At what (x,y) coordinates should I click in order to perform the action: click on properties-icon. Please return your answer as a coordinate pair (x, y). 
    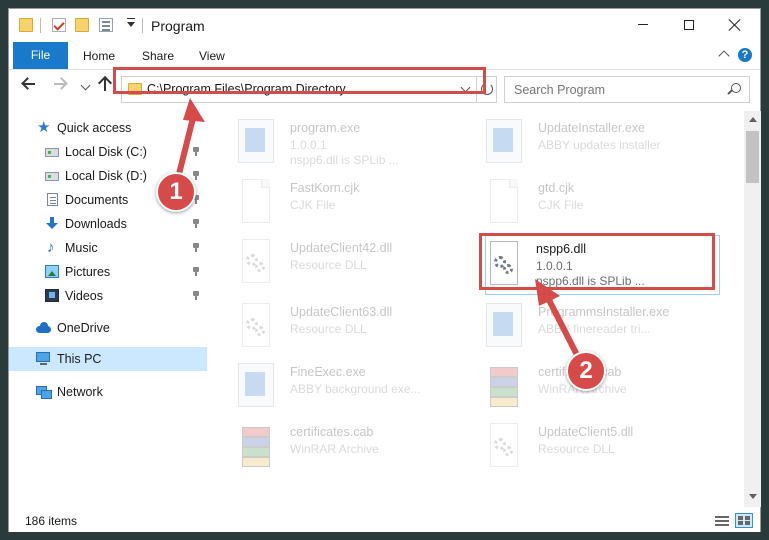
    Looking at the image, I should click on (106, 25).